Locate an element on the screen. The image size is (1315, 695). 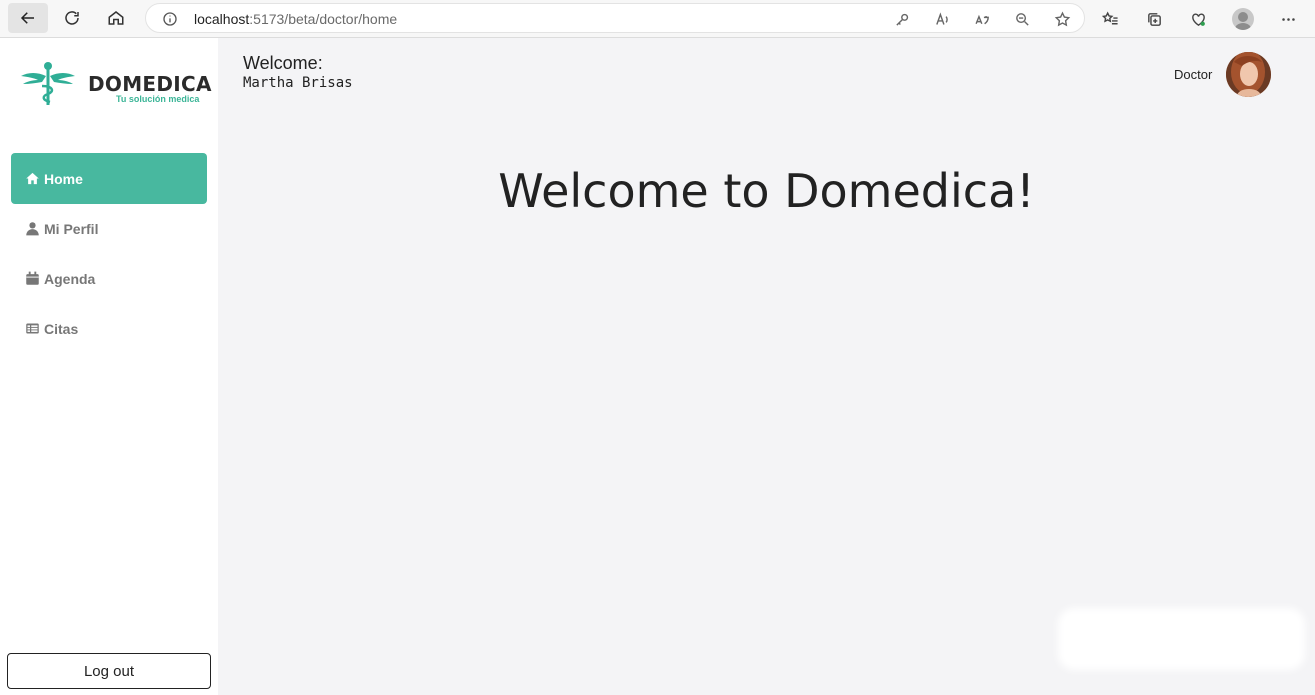
caduceus-icon is located at coordinates (48, 83).